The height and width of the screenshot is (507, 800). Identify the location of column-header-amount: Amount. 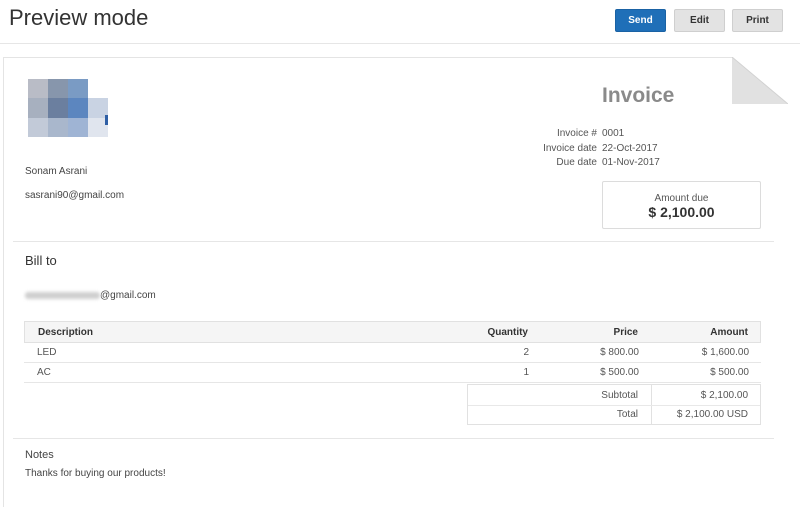
(729, 332).